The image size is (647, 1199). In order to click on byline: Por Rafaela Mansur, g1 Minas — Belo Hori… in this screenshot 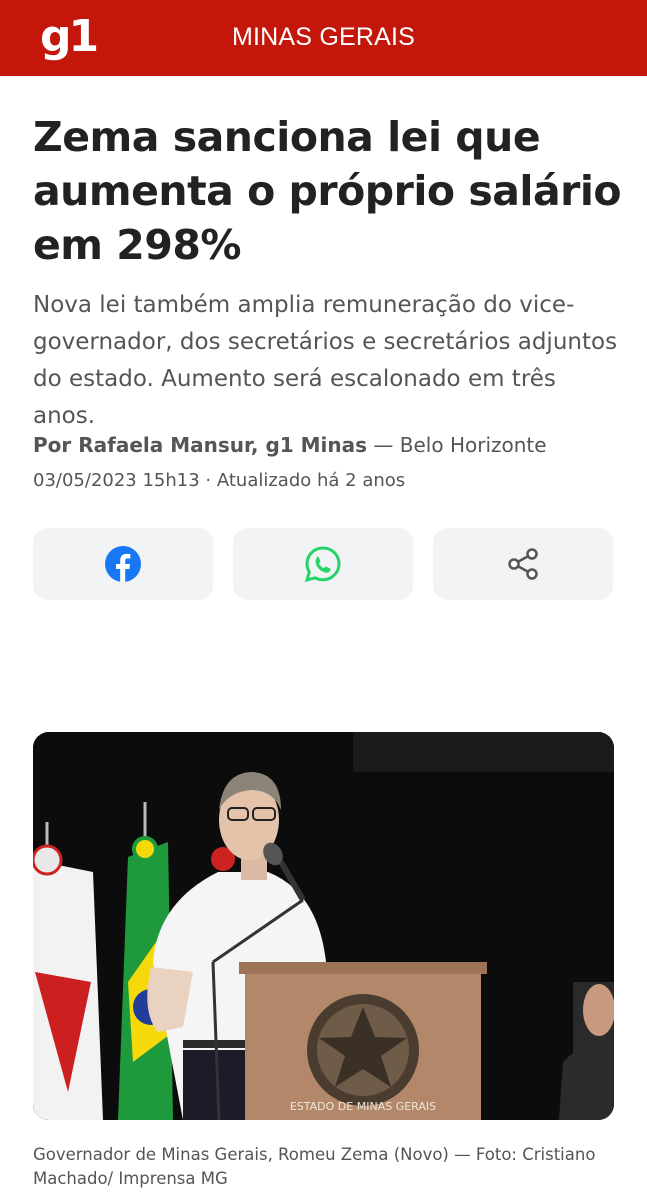, I will do `click(328, 445)`.